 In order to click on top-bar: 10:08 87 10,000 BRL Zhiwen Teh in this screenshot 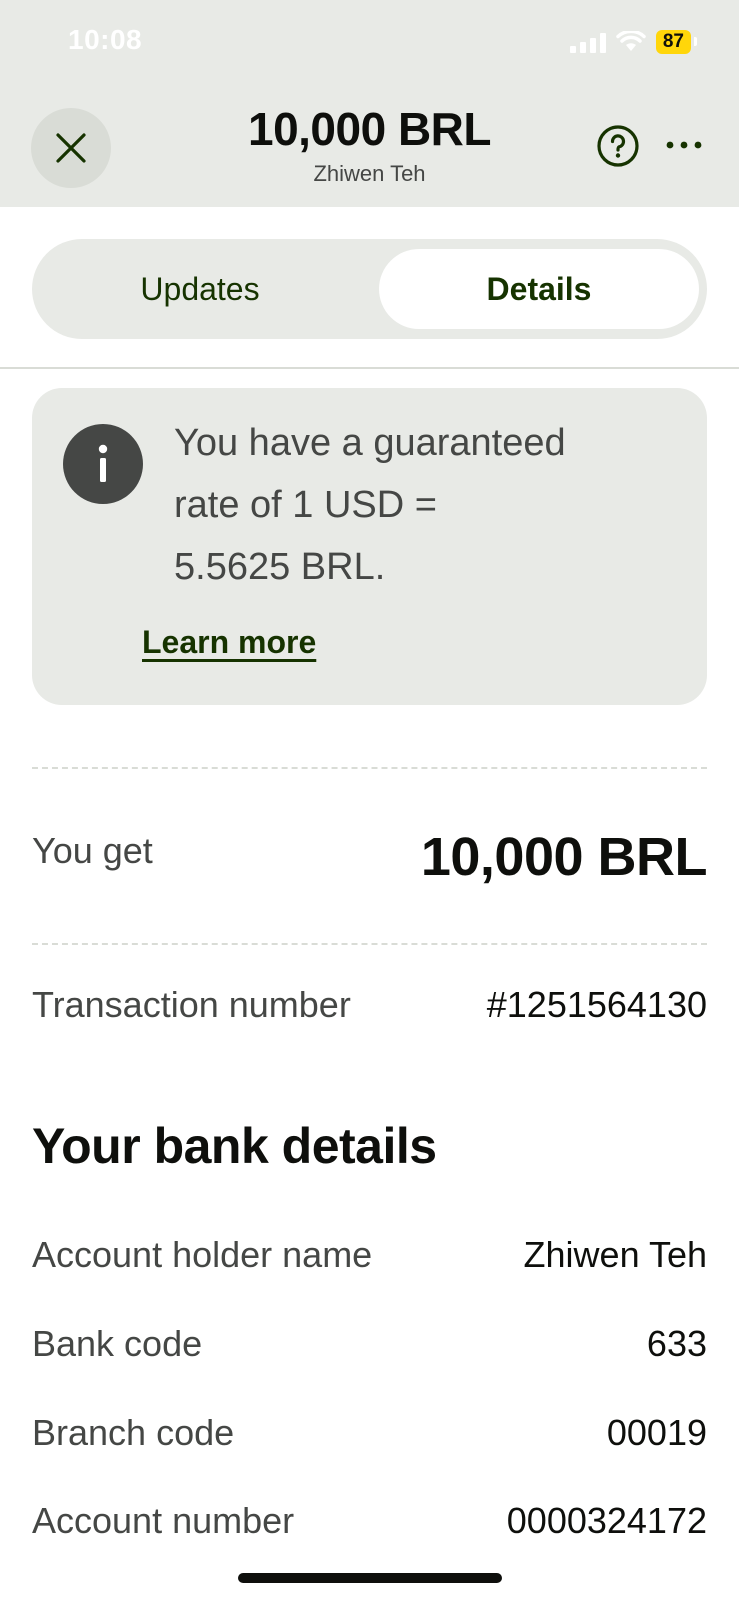, I will do `click(369, 103)`.